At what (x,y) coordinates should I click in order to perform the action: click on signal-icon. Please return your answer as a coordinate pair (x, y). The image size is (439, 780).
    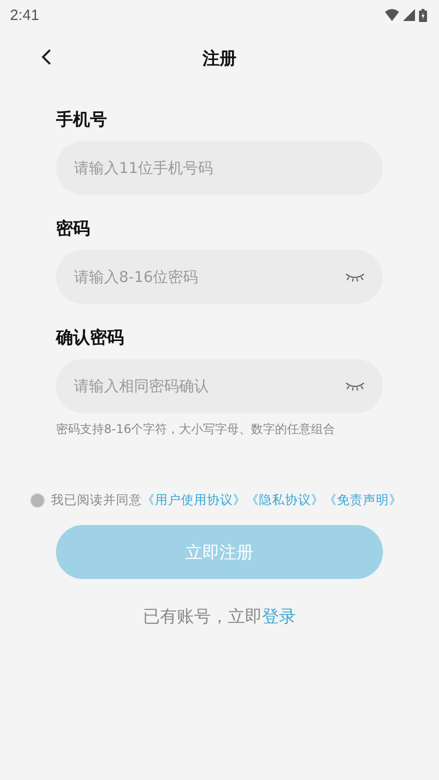
    Looking at the image, I should click on (409, 15).